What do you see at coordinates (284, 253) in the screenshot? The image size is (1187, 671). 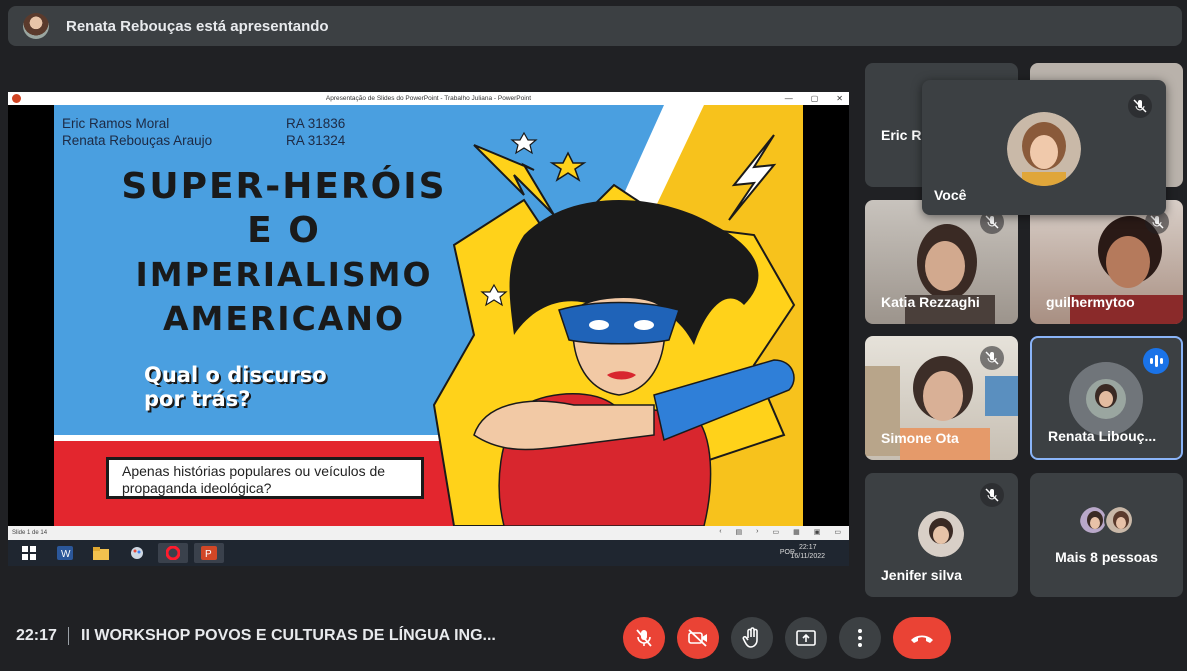 I see `slide-title: SUPER-HERÓIS E O IMPERIALISMO AMERICANO` at bounding box center [284, 253].